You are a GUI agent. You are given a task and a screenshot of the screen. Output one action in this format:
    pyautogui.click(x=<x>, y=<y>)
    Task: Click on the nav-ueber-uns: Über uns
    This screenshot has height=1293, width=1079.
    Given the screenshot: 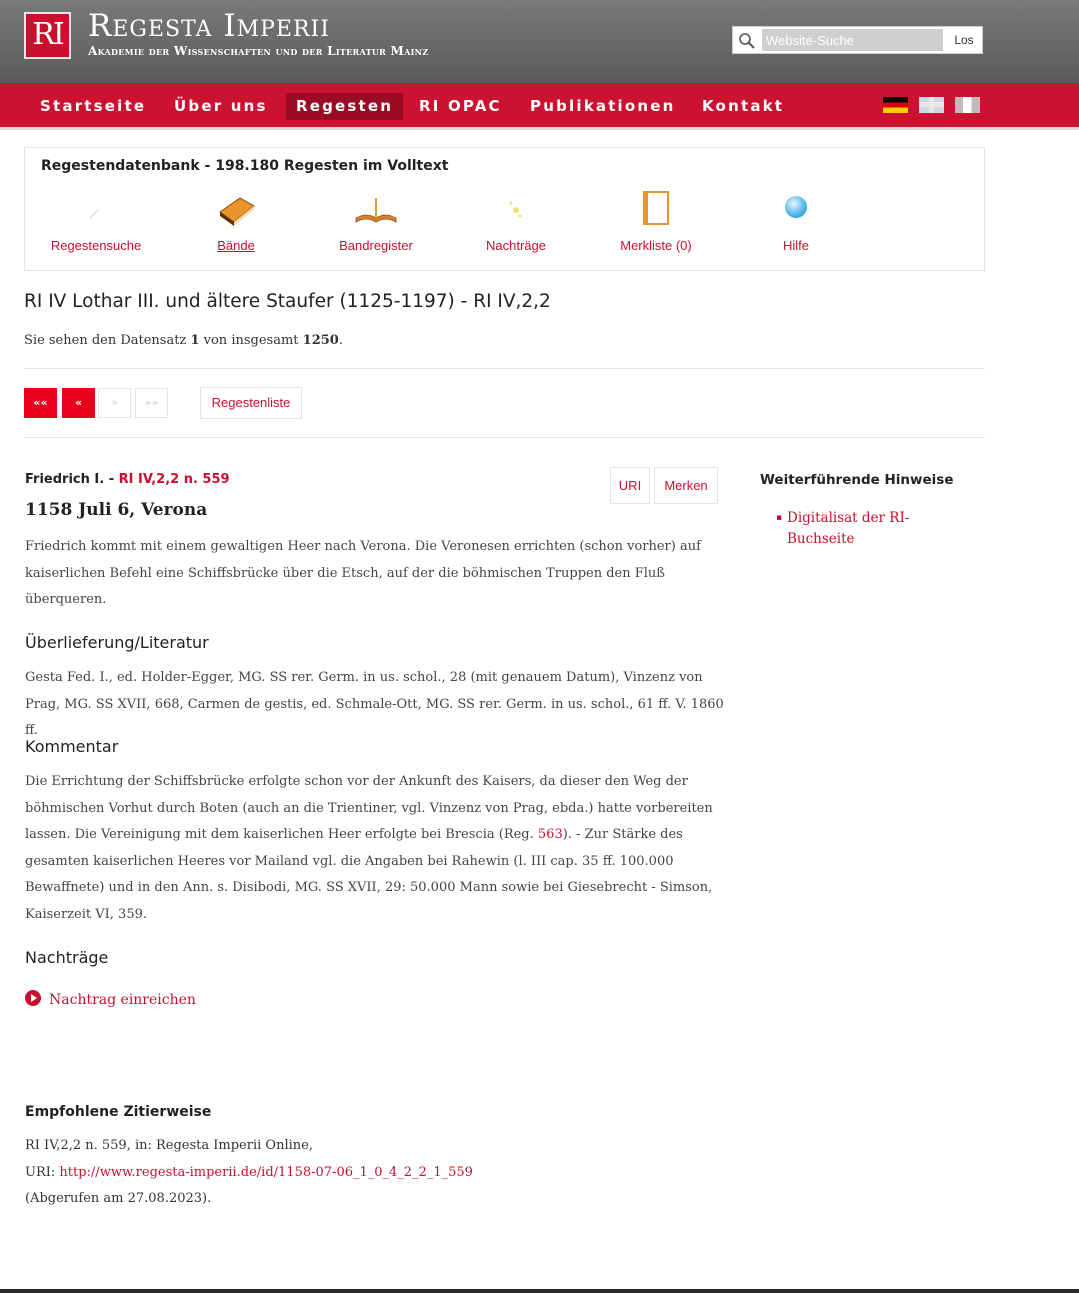 What is the action you would take?
    pyautogui.click(x=221, y=106)
    